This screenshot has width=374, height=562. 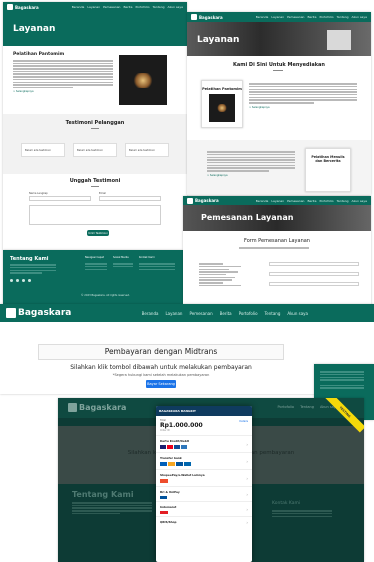 What do you see at coordinates (328, 170) in the screenshot?
I see `service-card-menulis: Pelatihan Menulis dan Bercerita` at bounding box center [328, 170].